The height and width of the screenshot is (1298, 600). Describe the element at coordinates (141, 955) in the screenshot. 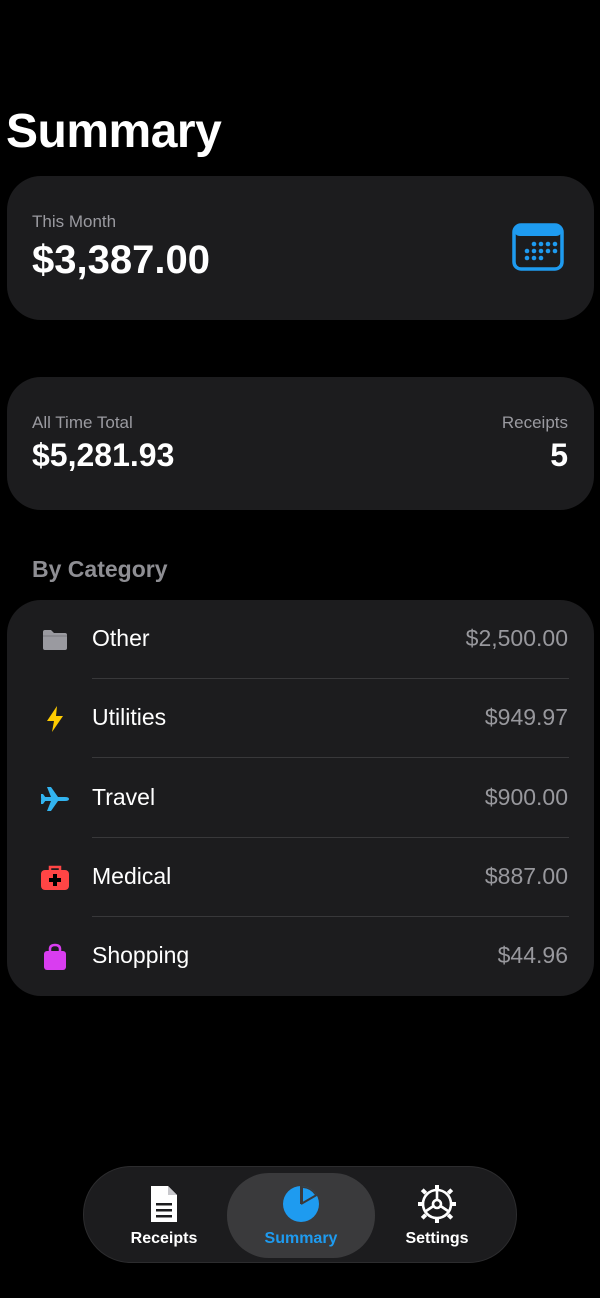

I see `category-name: Shopping` at that location.